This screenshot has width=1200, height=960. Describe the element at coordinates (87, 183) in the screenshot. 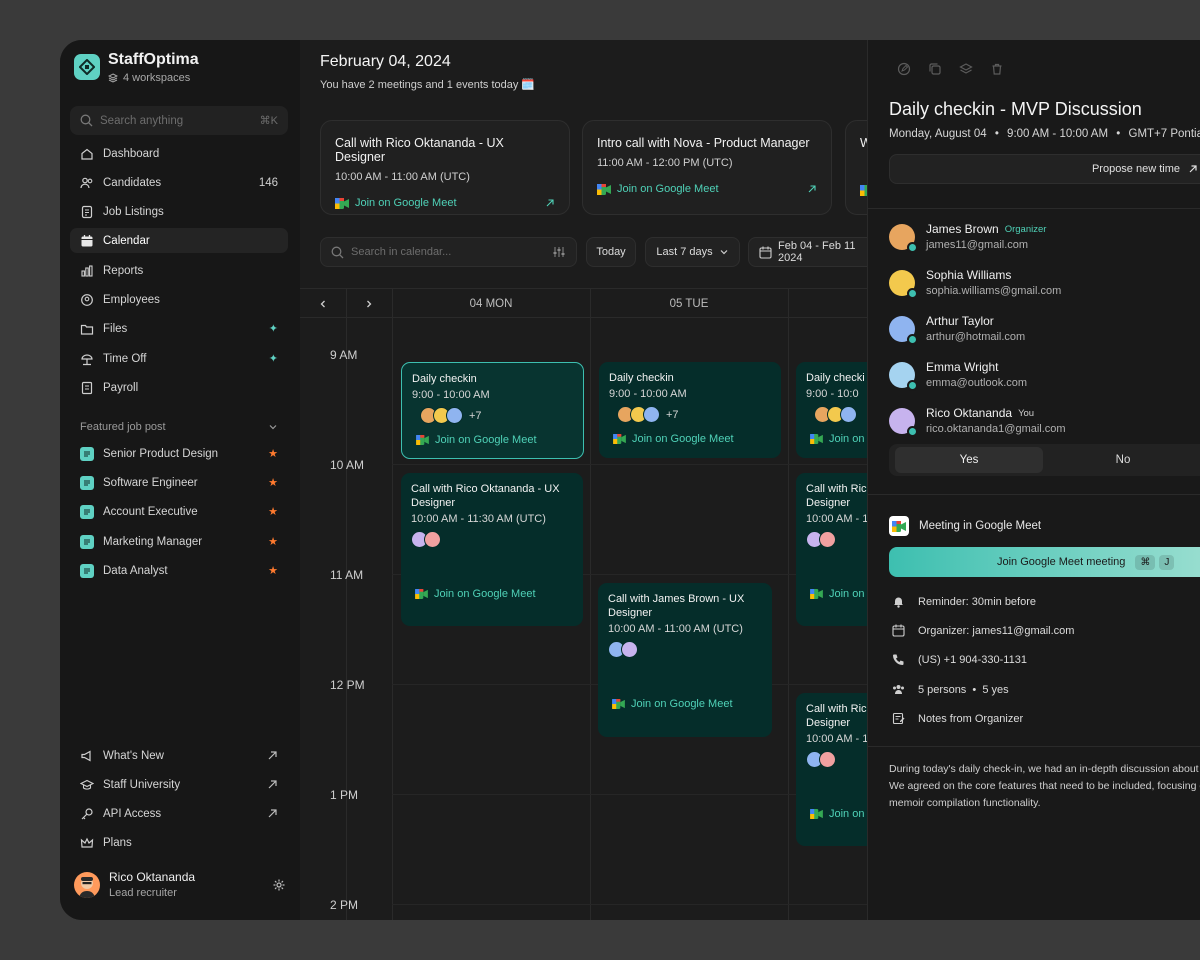

I see `users-icon` at that location.